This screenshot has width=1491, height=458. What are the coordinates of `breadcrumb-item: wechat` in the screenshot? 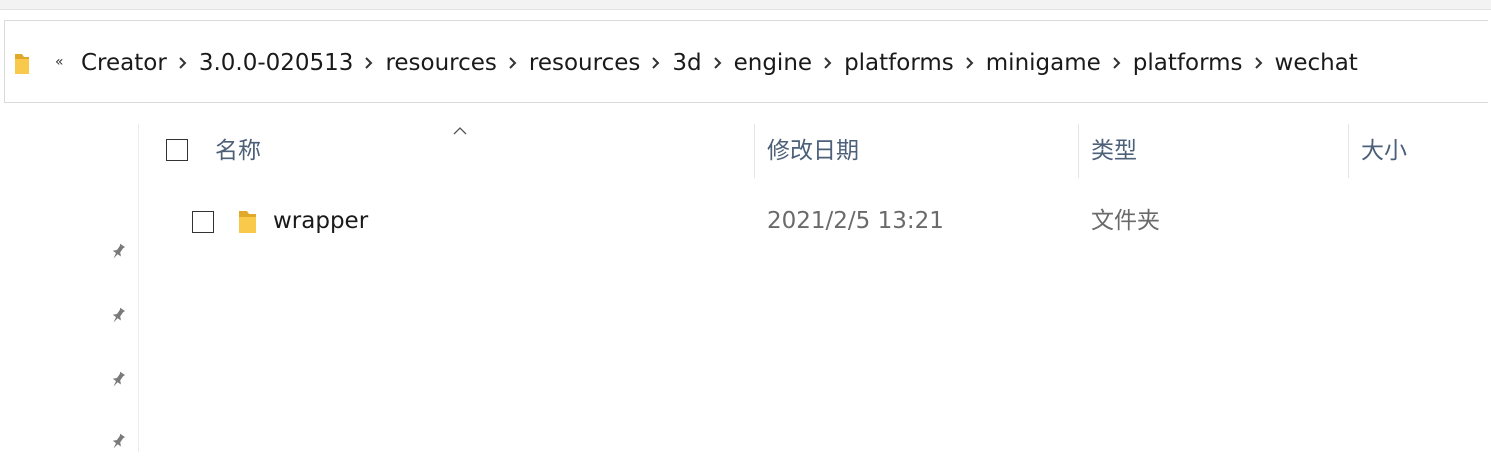 It's located at (1316, 63).